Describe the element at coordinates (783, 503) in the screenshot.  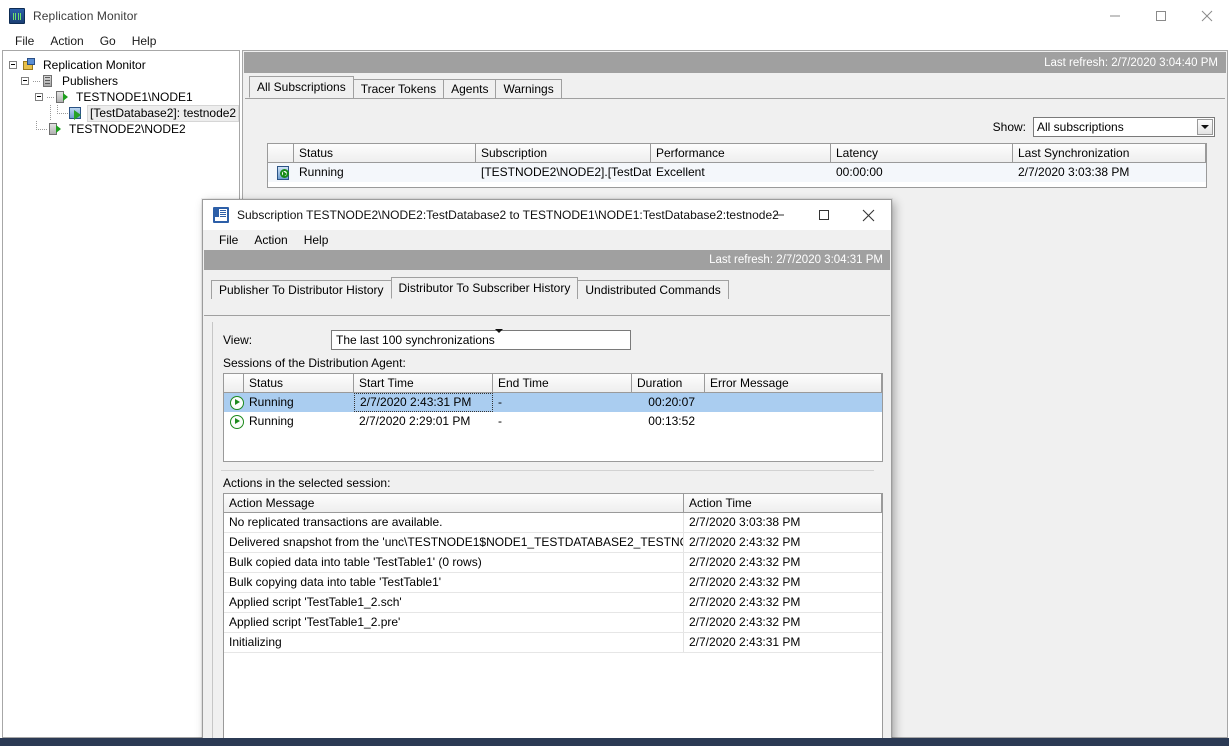
I see `column-header-action-time: Action Time` at that location.